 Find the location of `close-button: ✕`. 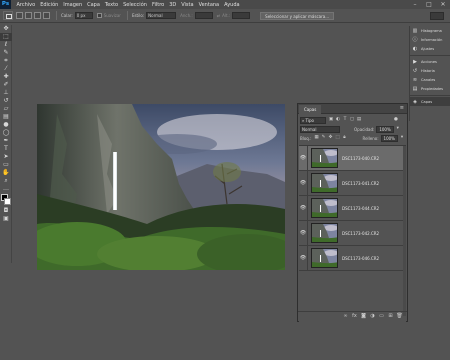

close-button: ✕ is located at coordinates (443, 4).